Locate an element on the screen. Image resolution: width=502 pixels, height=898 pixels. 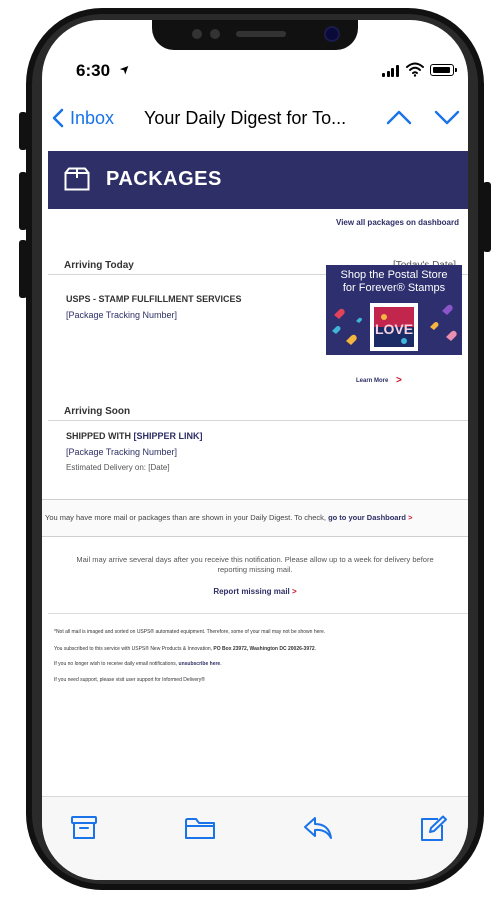
front-camera is located at coordinates (332, 34).